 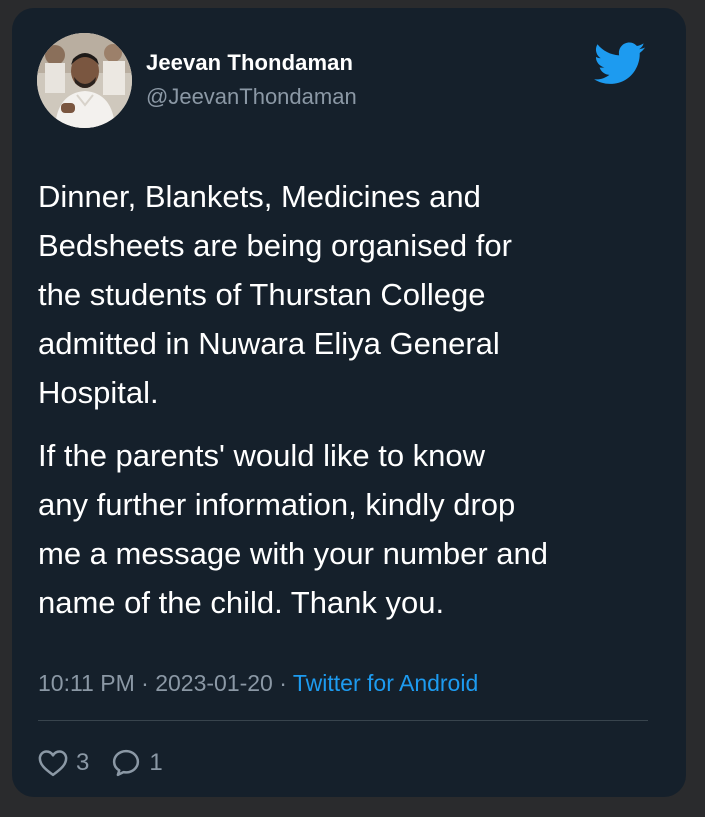 What do you see at coordinates (156, 762) in the screenshot?
I see `reply-count: 1` at bounding box center [156, 762].